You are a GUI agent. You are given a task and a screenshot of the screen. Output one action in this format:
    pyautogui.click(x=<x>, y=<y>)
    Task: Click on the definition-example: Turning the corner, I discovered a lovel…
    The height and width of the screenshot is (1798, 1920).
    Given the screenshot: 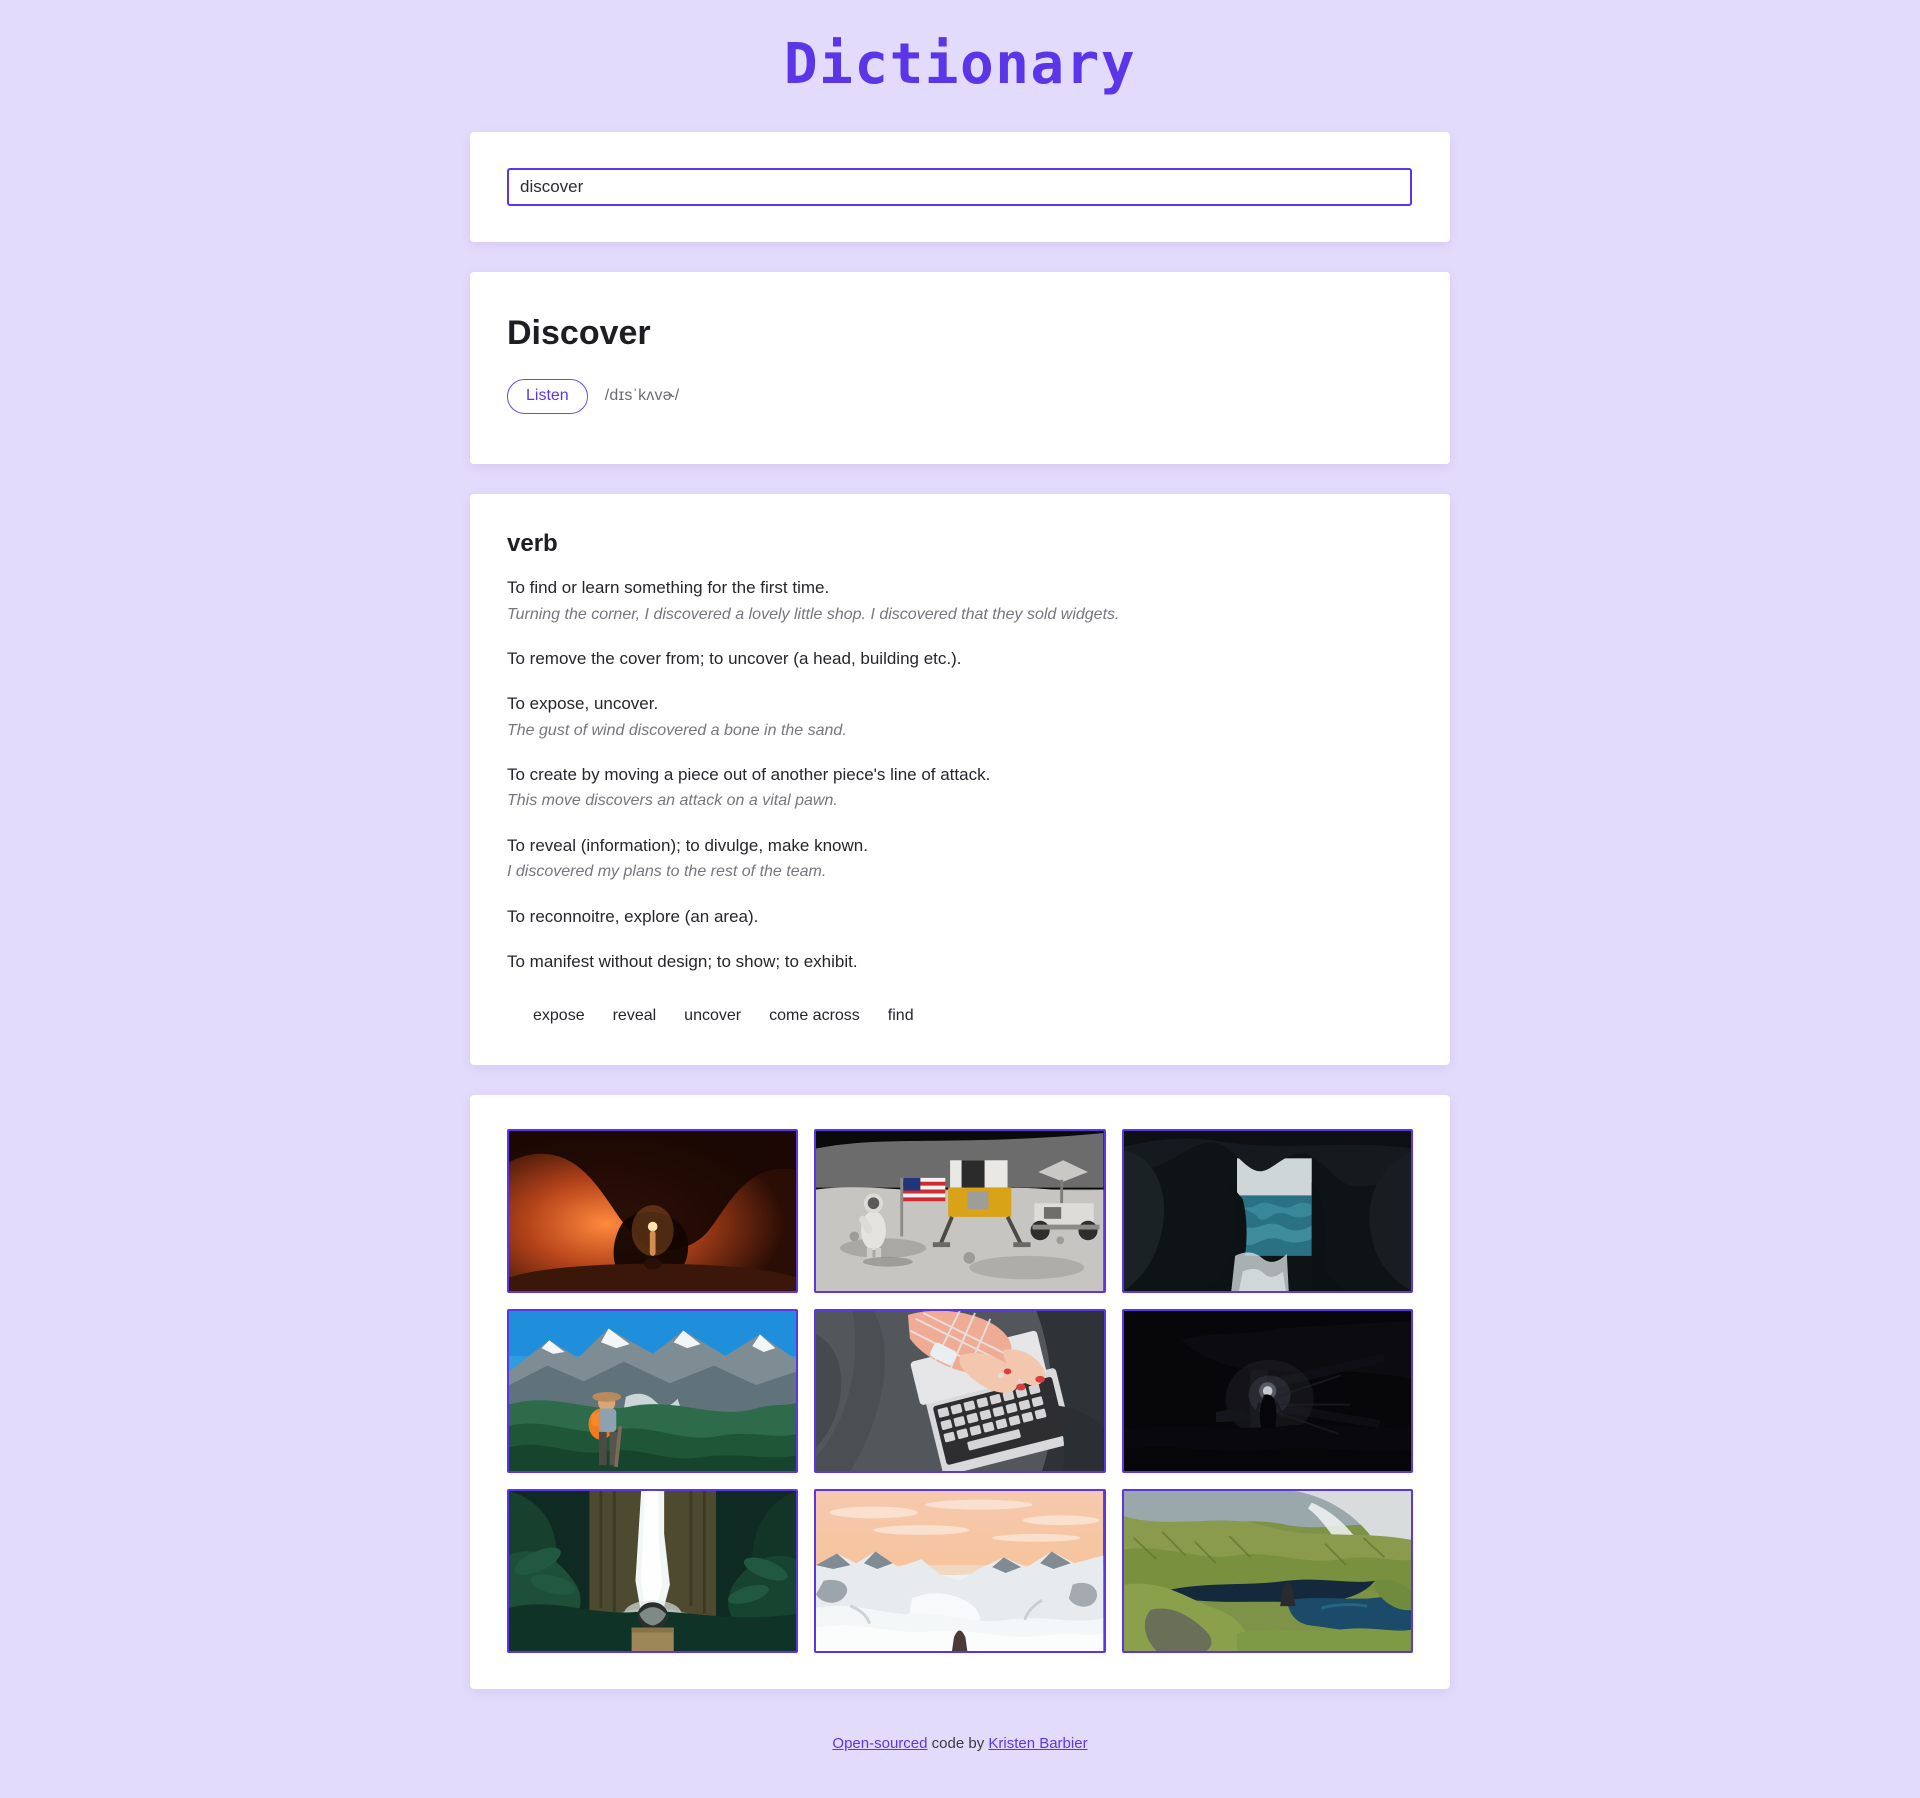 What is the action you would take?
    pyautogui.click(x=813, y=614)
    